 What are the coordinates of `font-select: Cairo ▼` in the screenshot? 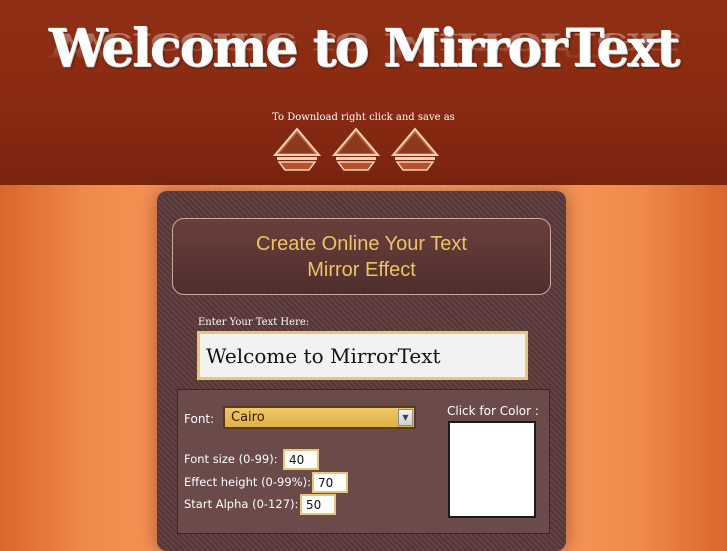 It's located at (319, 417).